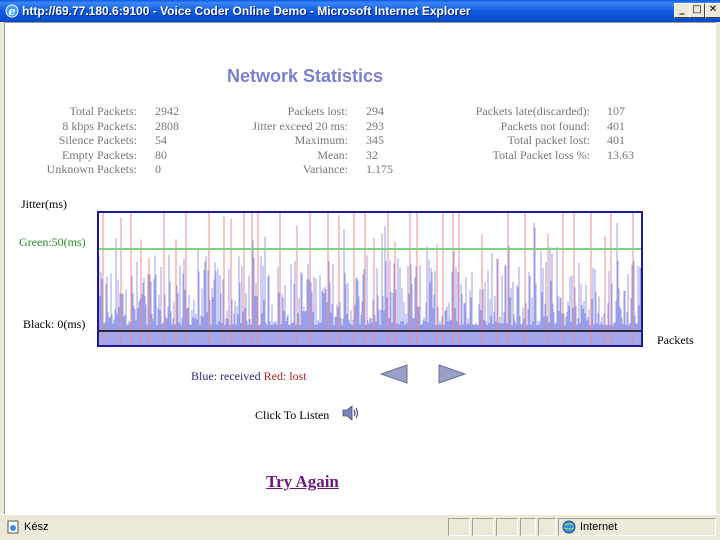 Image resolution: width=720 pixels, height=540 pixels. Describe the element at coordinates (54, 324) in the screenshot. I see `black-line-label: Black: 0(ms)` at that location.